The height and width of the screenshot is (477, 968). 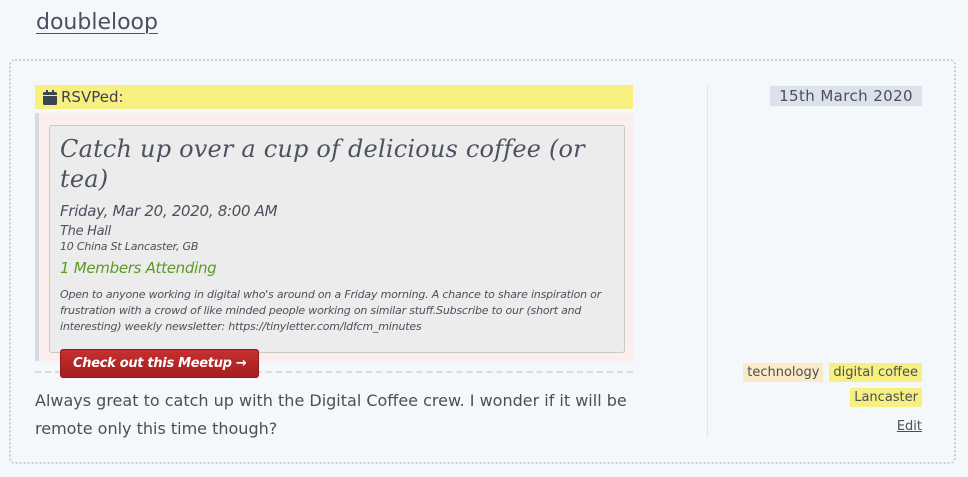 I want to click on rsvp-bar: RSVPed:, so click(x=334, y=97).